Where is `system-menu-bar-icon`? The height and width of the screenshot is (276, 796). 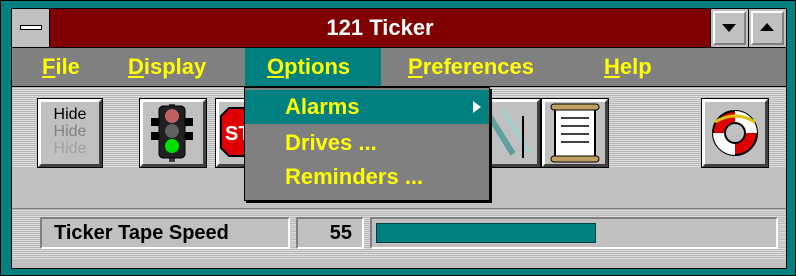
system-menu-bar-icon is located at coordinates (31, 27).